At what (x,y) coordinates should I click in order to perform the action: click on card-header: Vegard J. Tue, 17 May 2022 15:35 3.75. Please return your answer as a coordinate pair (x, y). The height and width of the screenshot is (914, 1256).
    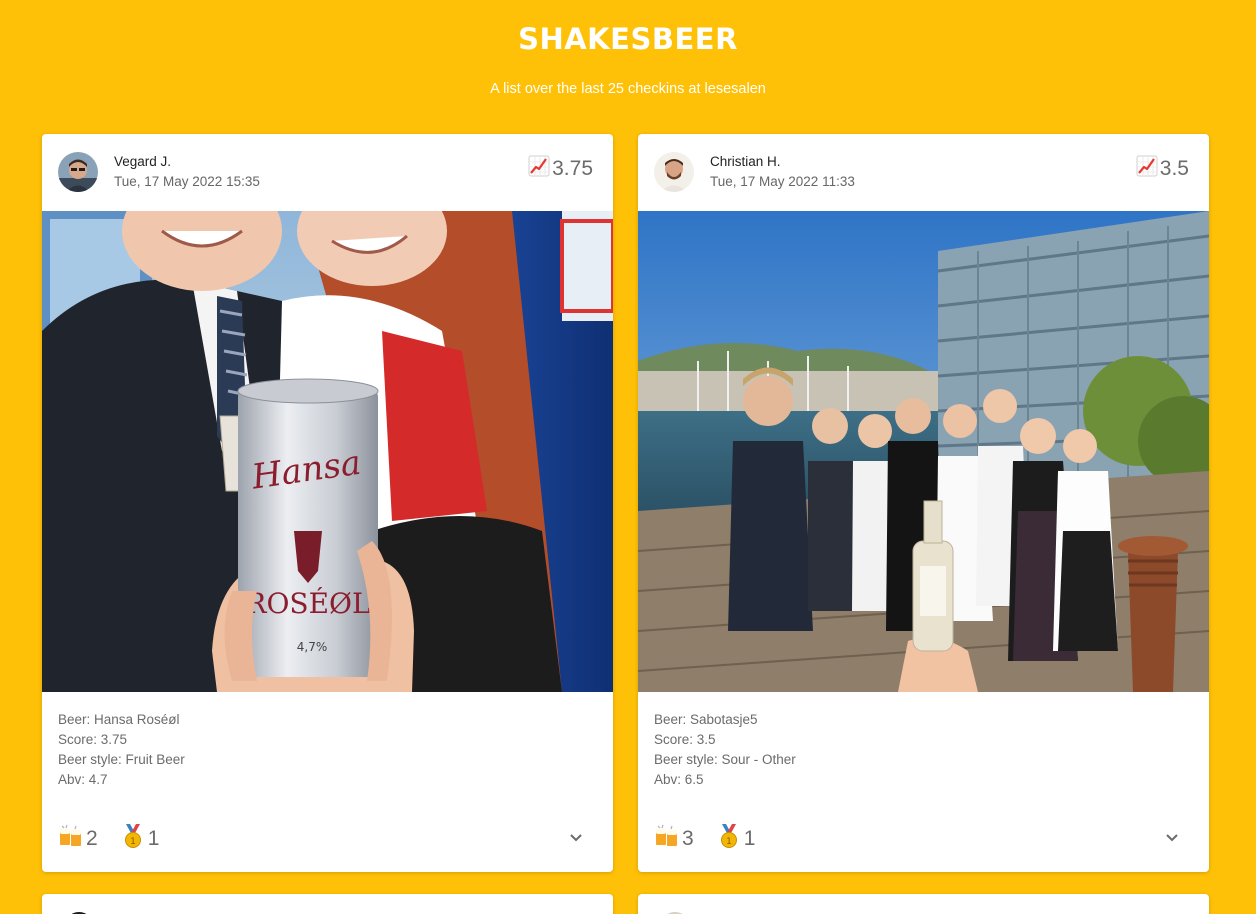
    Looking at the image, I should click on (327, 172).